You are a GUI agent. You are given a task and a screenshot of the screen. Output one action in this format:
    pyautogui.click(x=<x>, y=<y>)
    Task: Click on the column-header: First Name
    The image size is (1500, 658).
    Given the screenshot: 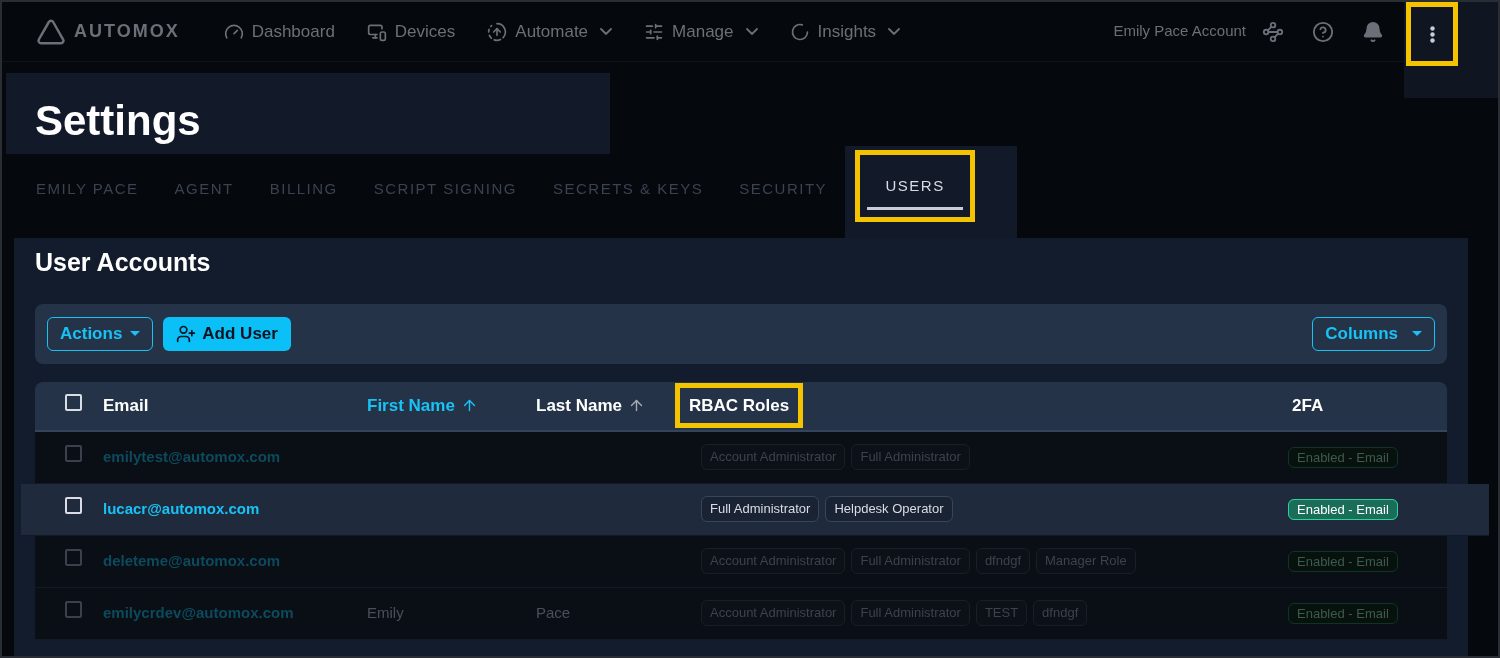 What is the action you would take?
    pyautogui.click(x=422, y=405)
    